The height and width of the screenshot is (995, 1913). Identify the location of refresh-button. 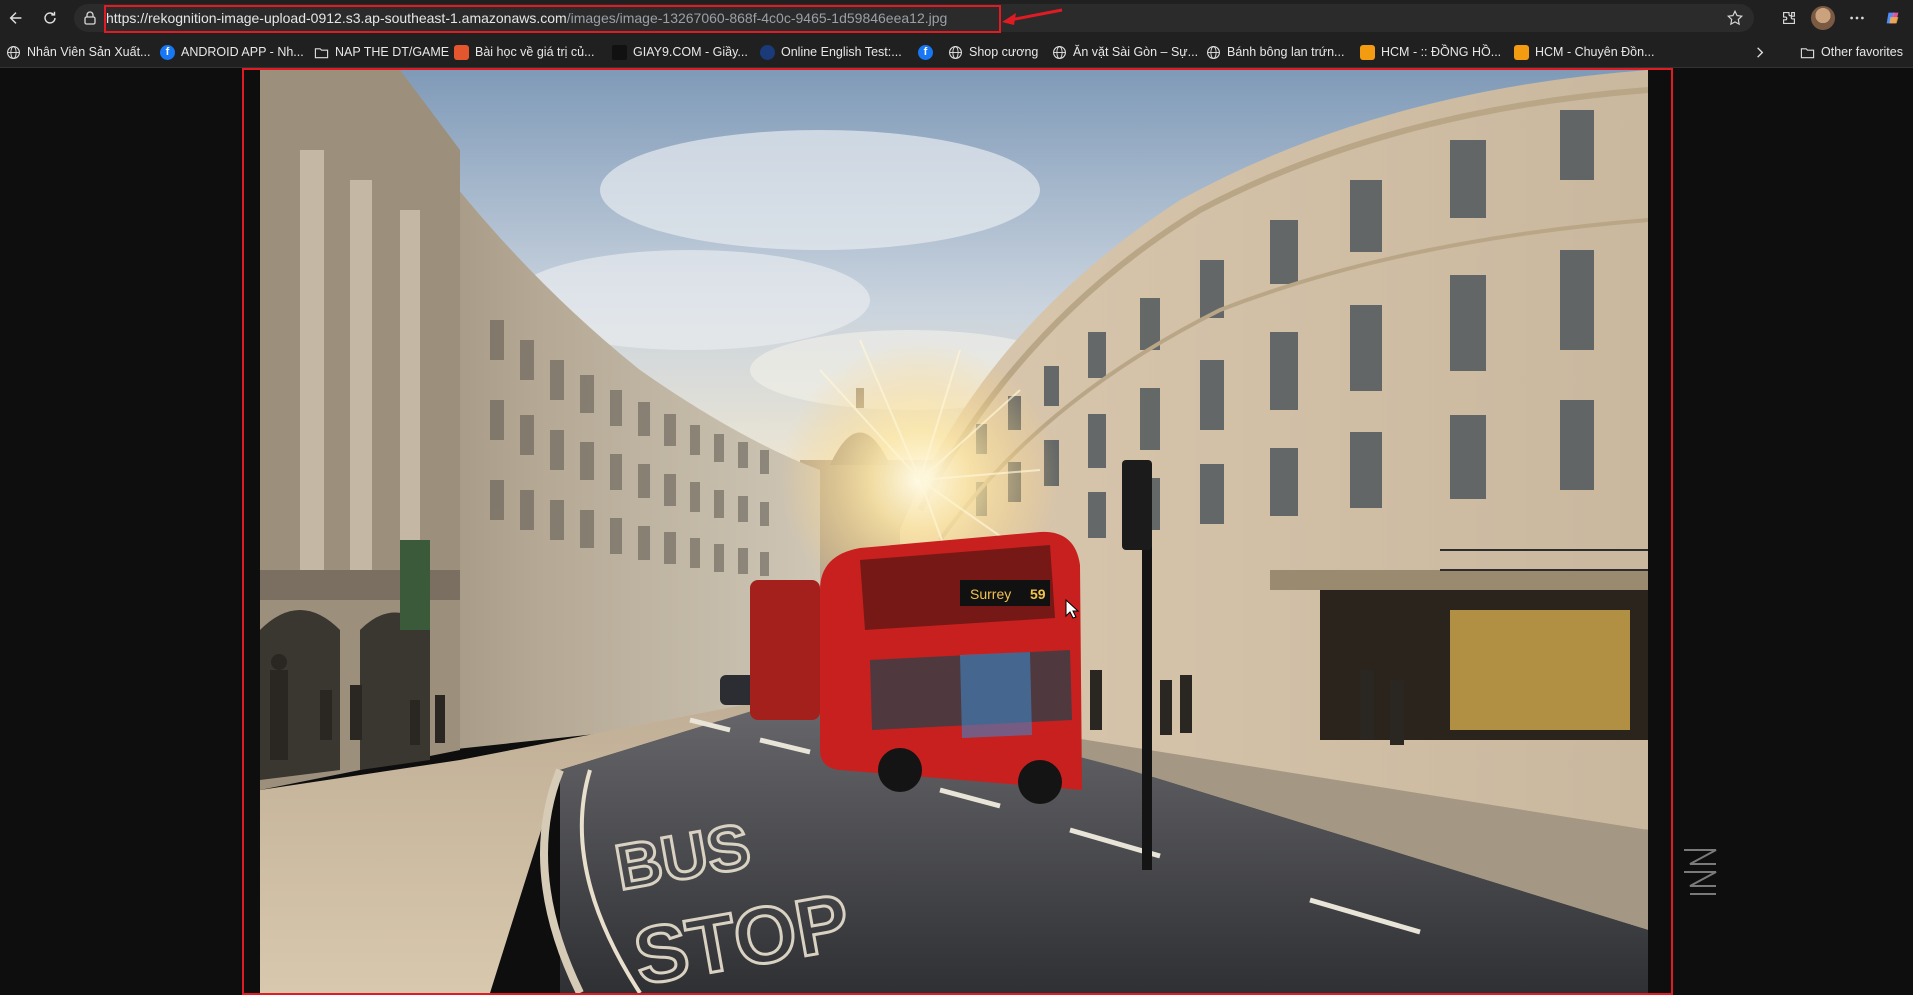
(50, 18).